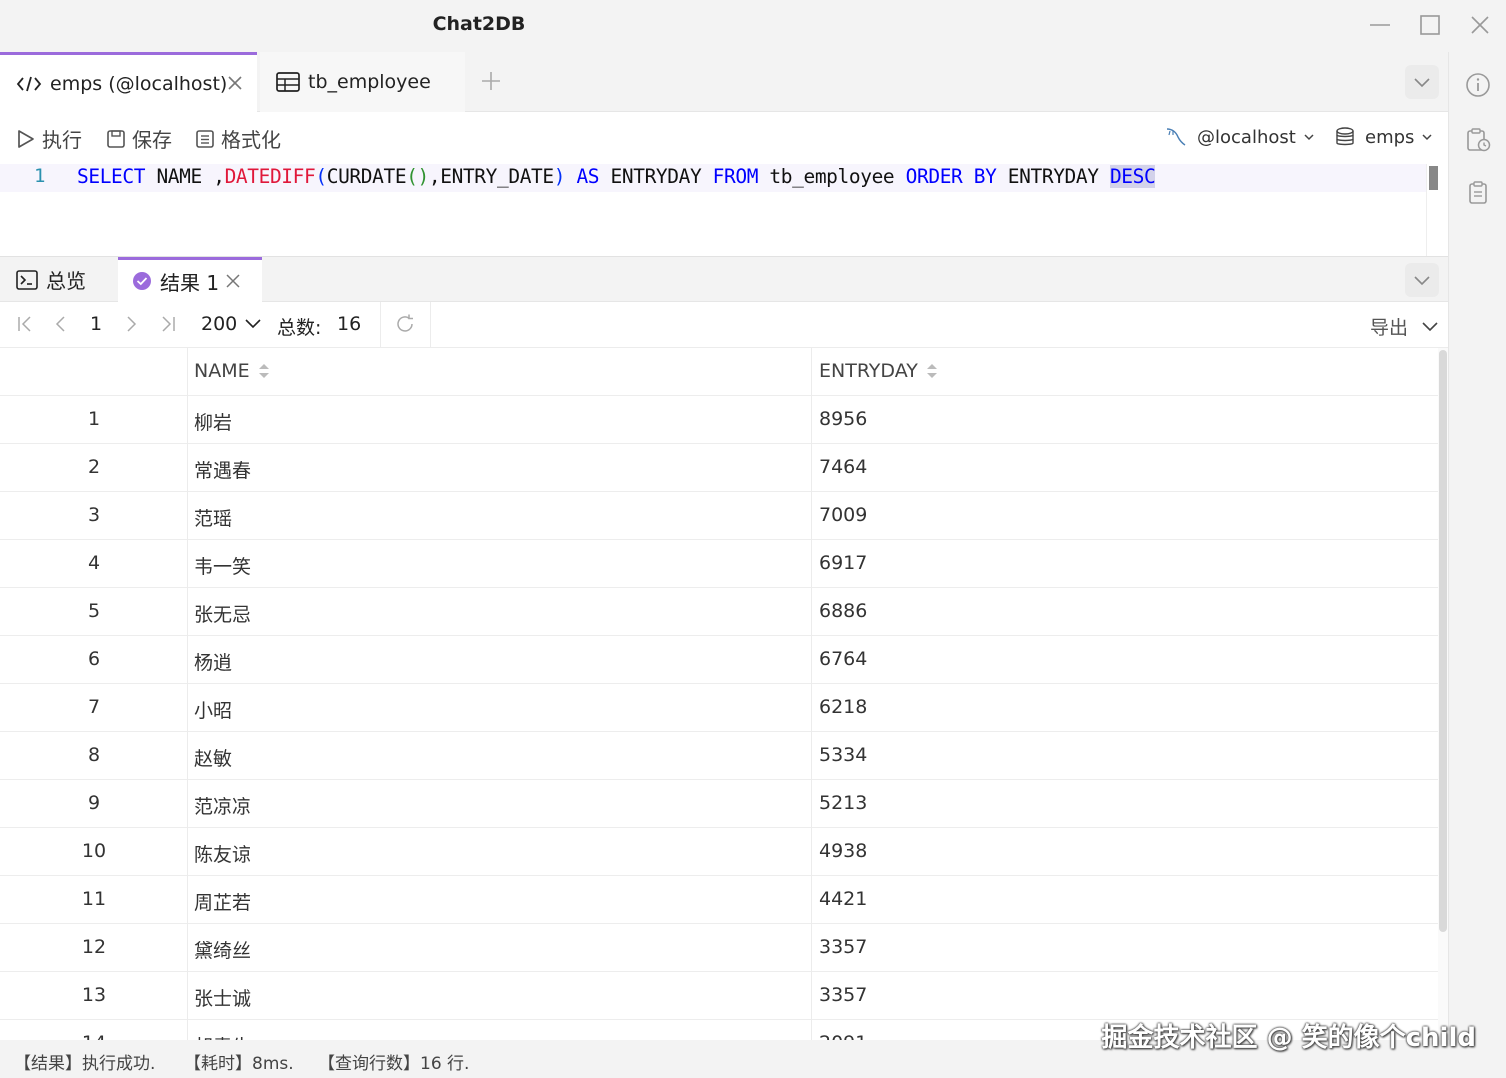  What do you see at coordinates (720, 756) in the screenshot?
I see `table-row: 8 赵敏 5334` at bounding box center [720, 756].